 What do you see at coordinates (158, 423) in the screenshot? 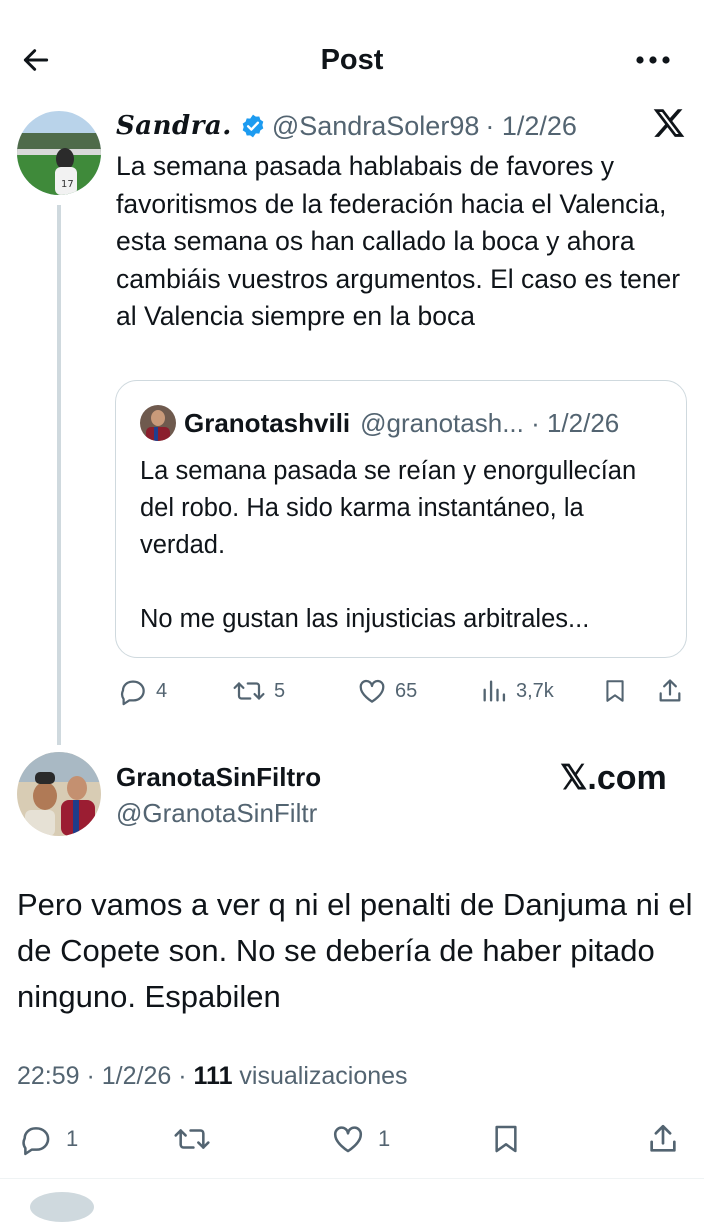
I see `quoted-avatar` at bounding box center [158, 423].